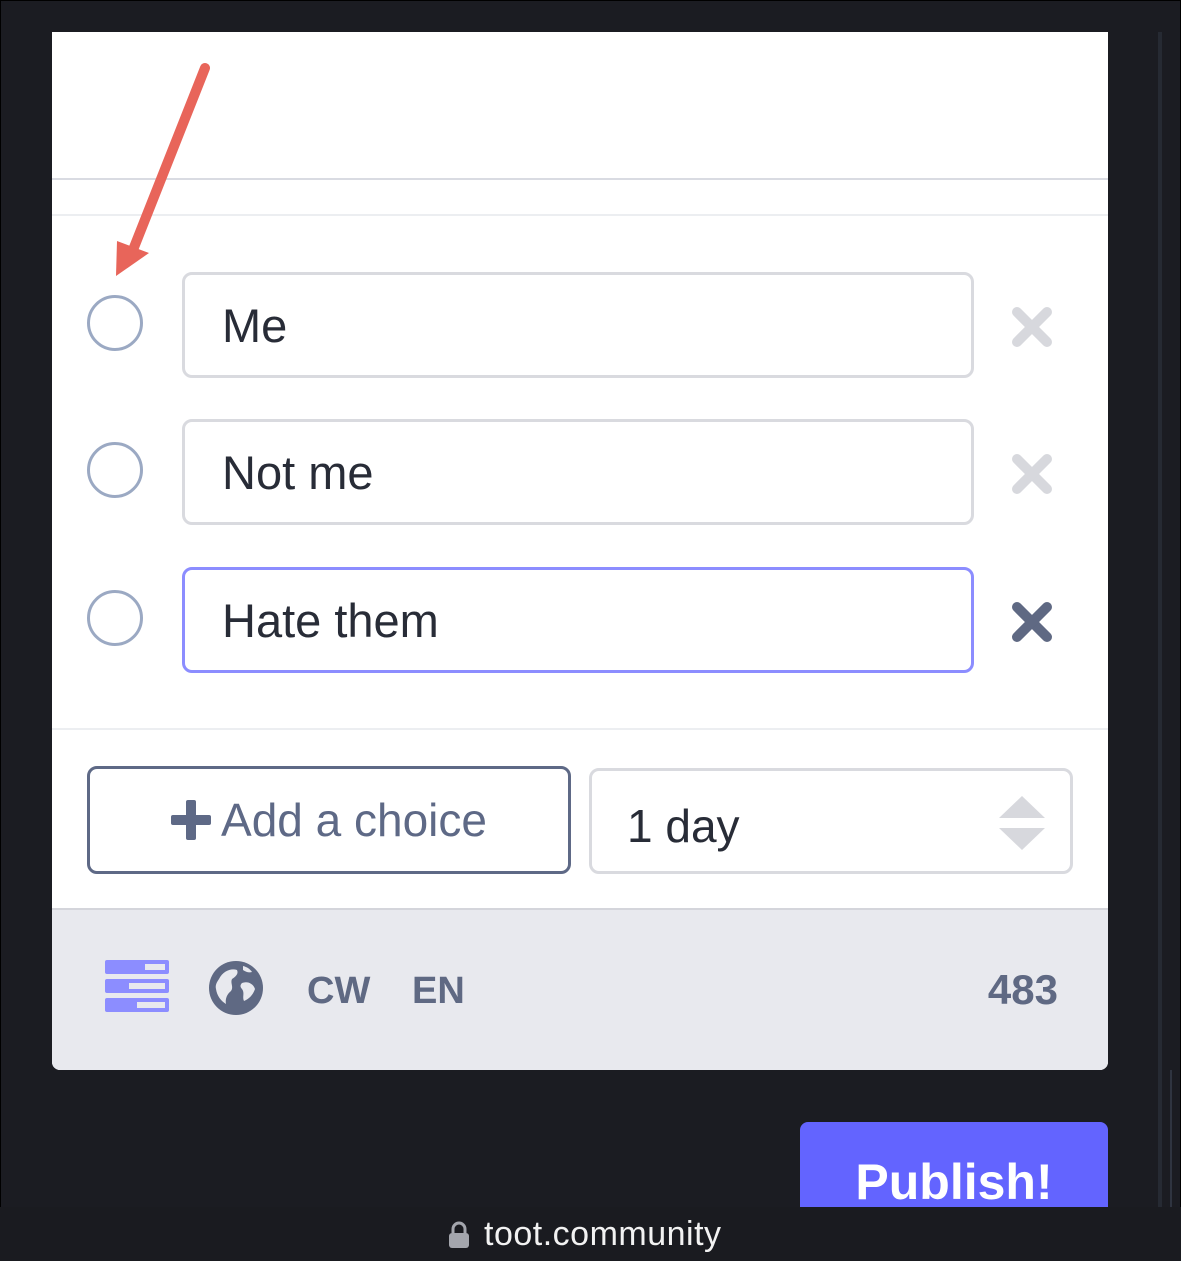 Image resolution: width=1181 pixels, height=1261 pixels. I want to click on scrollbar-thumb, so click(1171, 1140).